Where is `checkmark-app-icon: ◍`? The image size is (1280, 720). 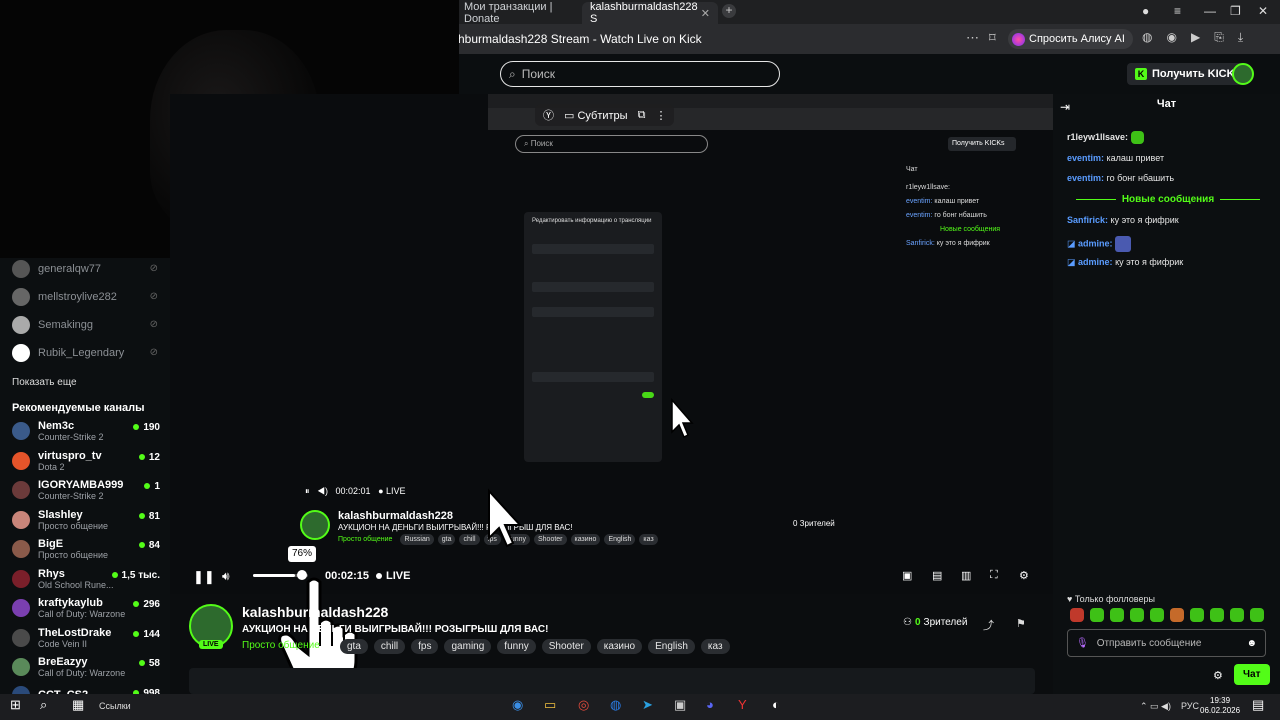
checkmark-app-icon: ◍ is located at coordinates (615, 705).